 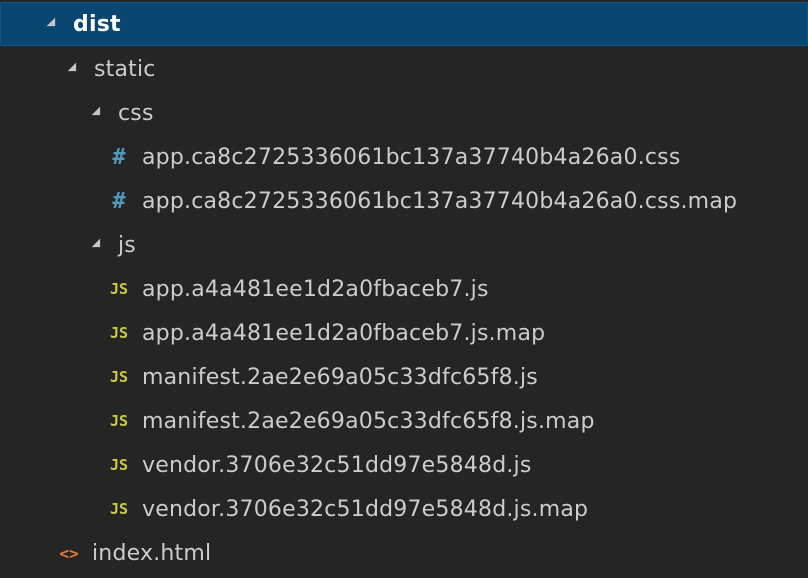 What do you see at coordinates (404, 245) in the screenshot?
I see `folder-js: js` at bounding box center [404, 245].